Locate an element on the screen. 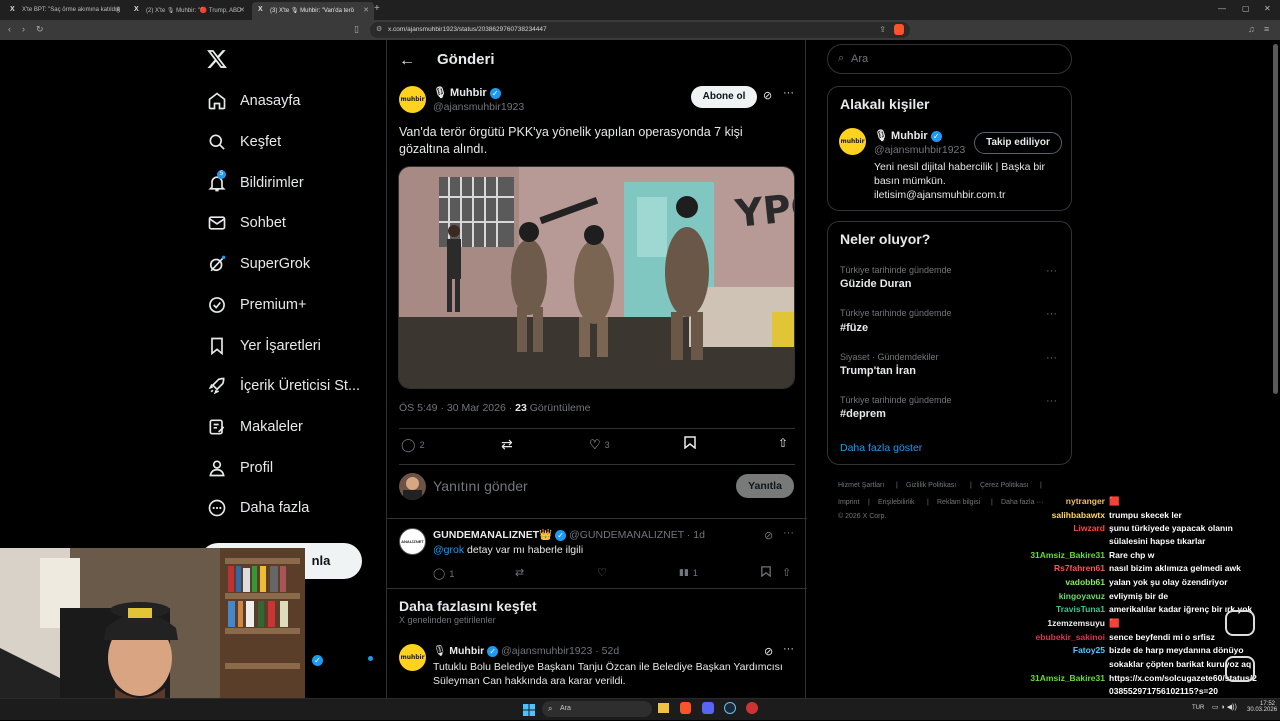 This screenshot has height=721, width=1280. site-info-icon: ⚙ is located at coordinates (379, 29).